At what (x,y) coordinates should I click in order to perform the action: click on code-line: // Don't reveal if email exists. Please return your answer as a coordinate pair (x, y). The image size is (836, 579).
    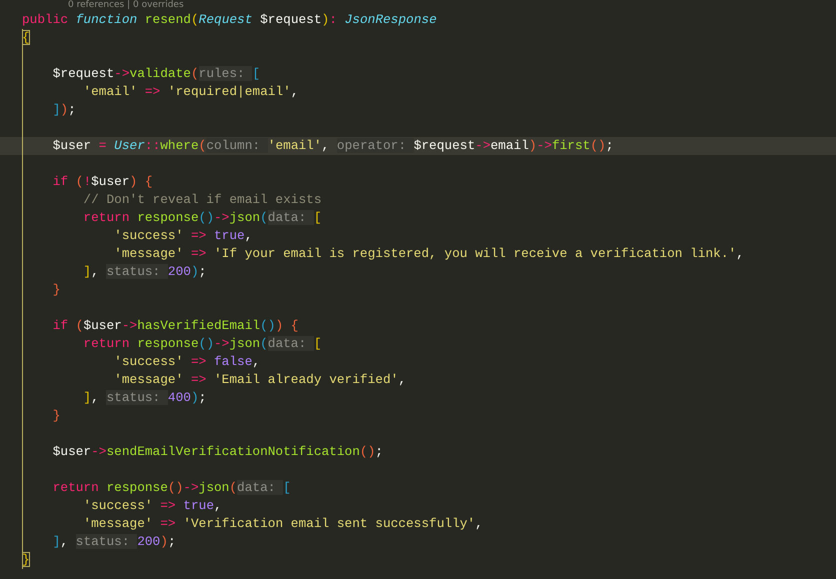
    Looking at the image, I should click on (202, 200).